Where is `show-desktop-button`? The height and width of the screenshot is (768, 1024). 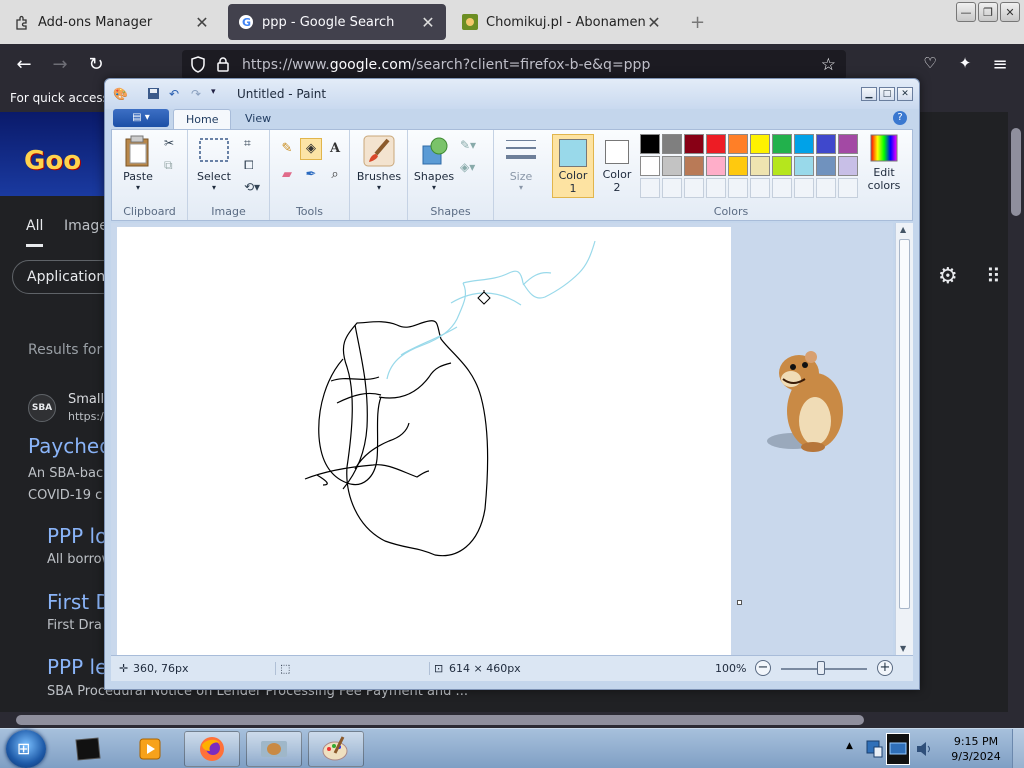 show-desktop-button is located at coordinates (1018, 748).